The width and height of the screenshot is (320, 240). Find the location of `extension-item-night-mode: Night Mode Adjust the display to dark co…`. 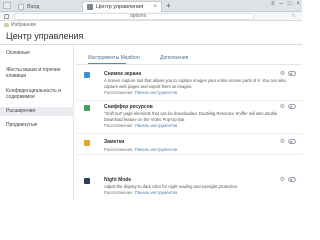

extension-item-night-mode: Night Mode Adjust the display to dark co… is located at coordinates (189, 188).